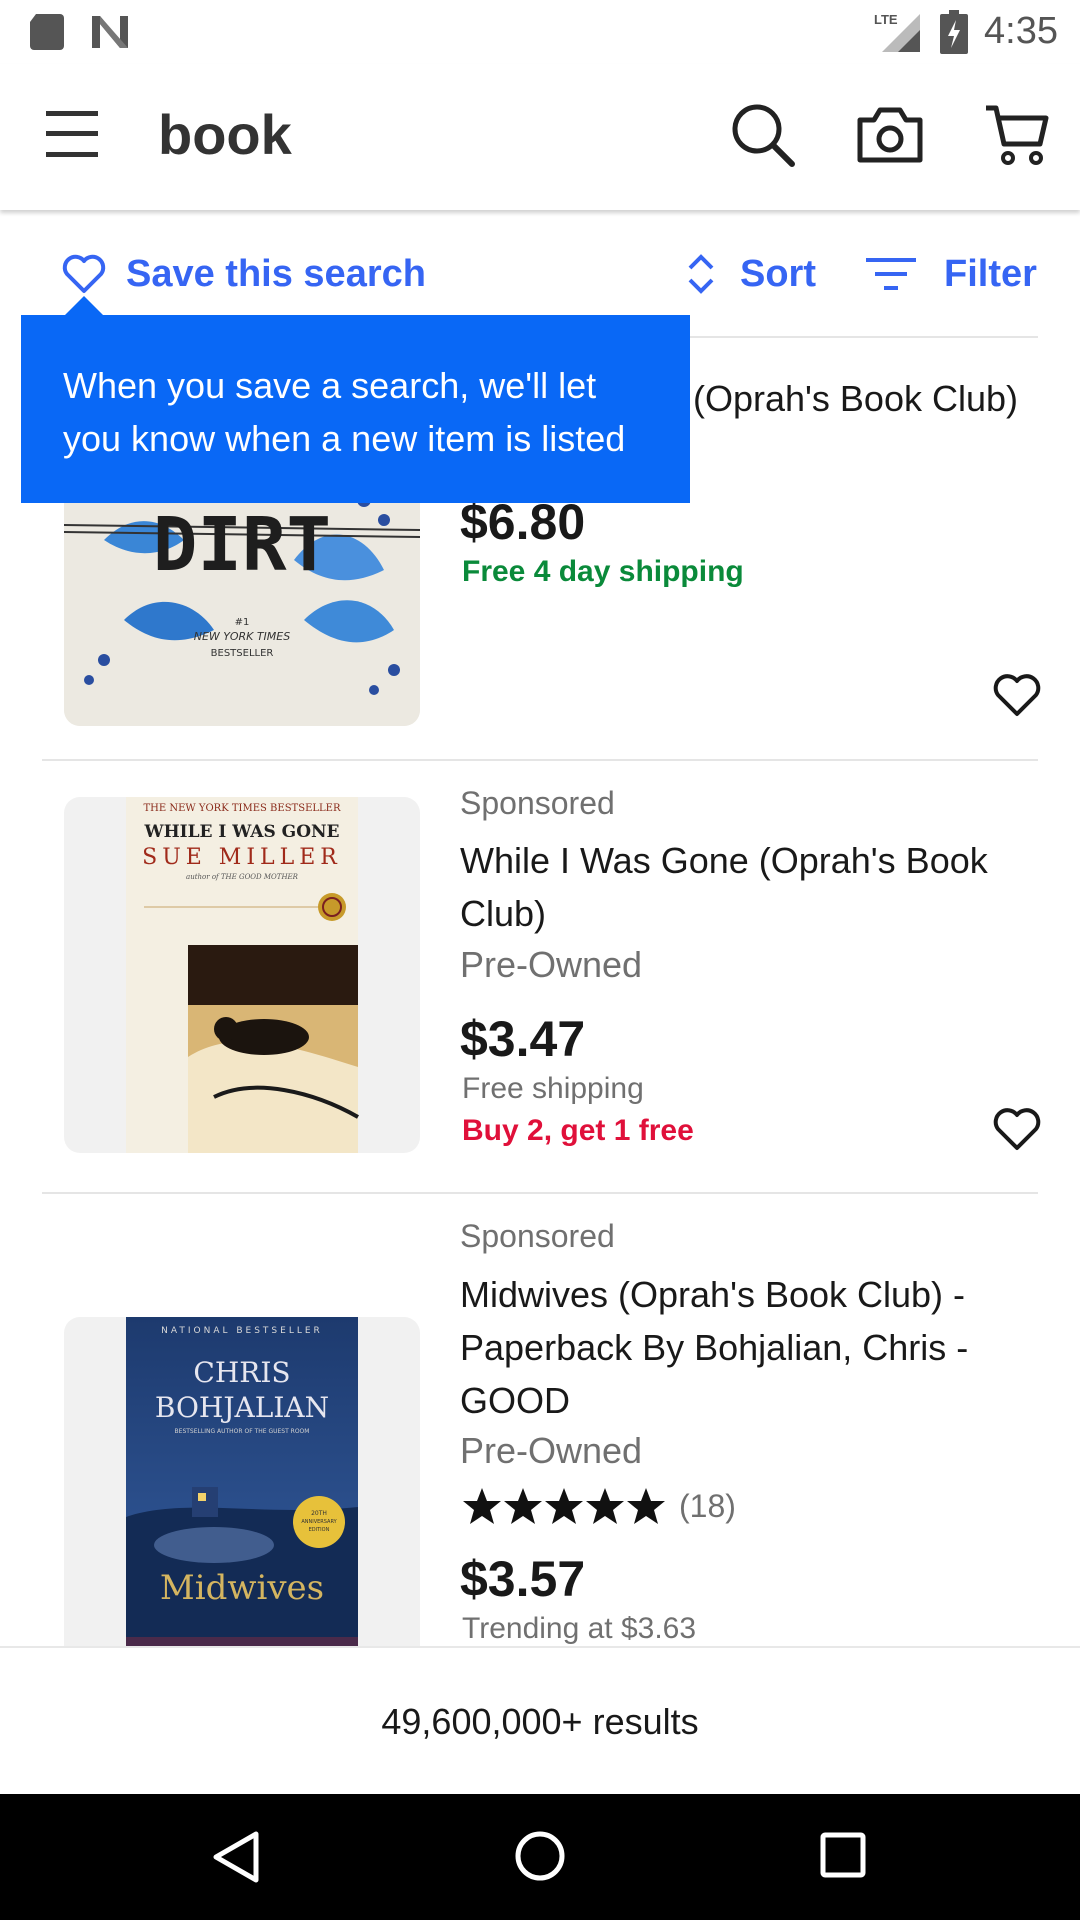  What do you see at coordinates (242, 1331) in the screenshot?
I see `svg-text: NATIONAL BESTSELLER` at bounding box center [242, 1331].